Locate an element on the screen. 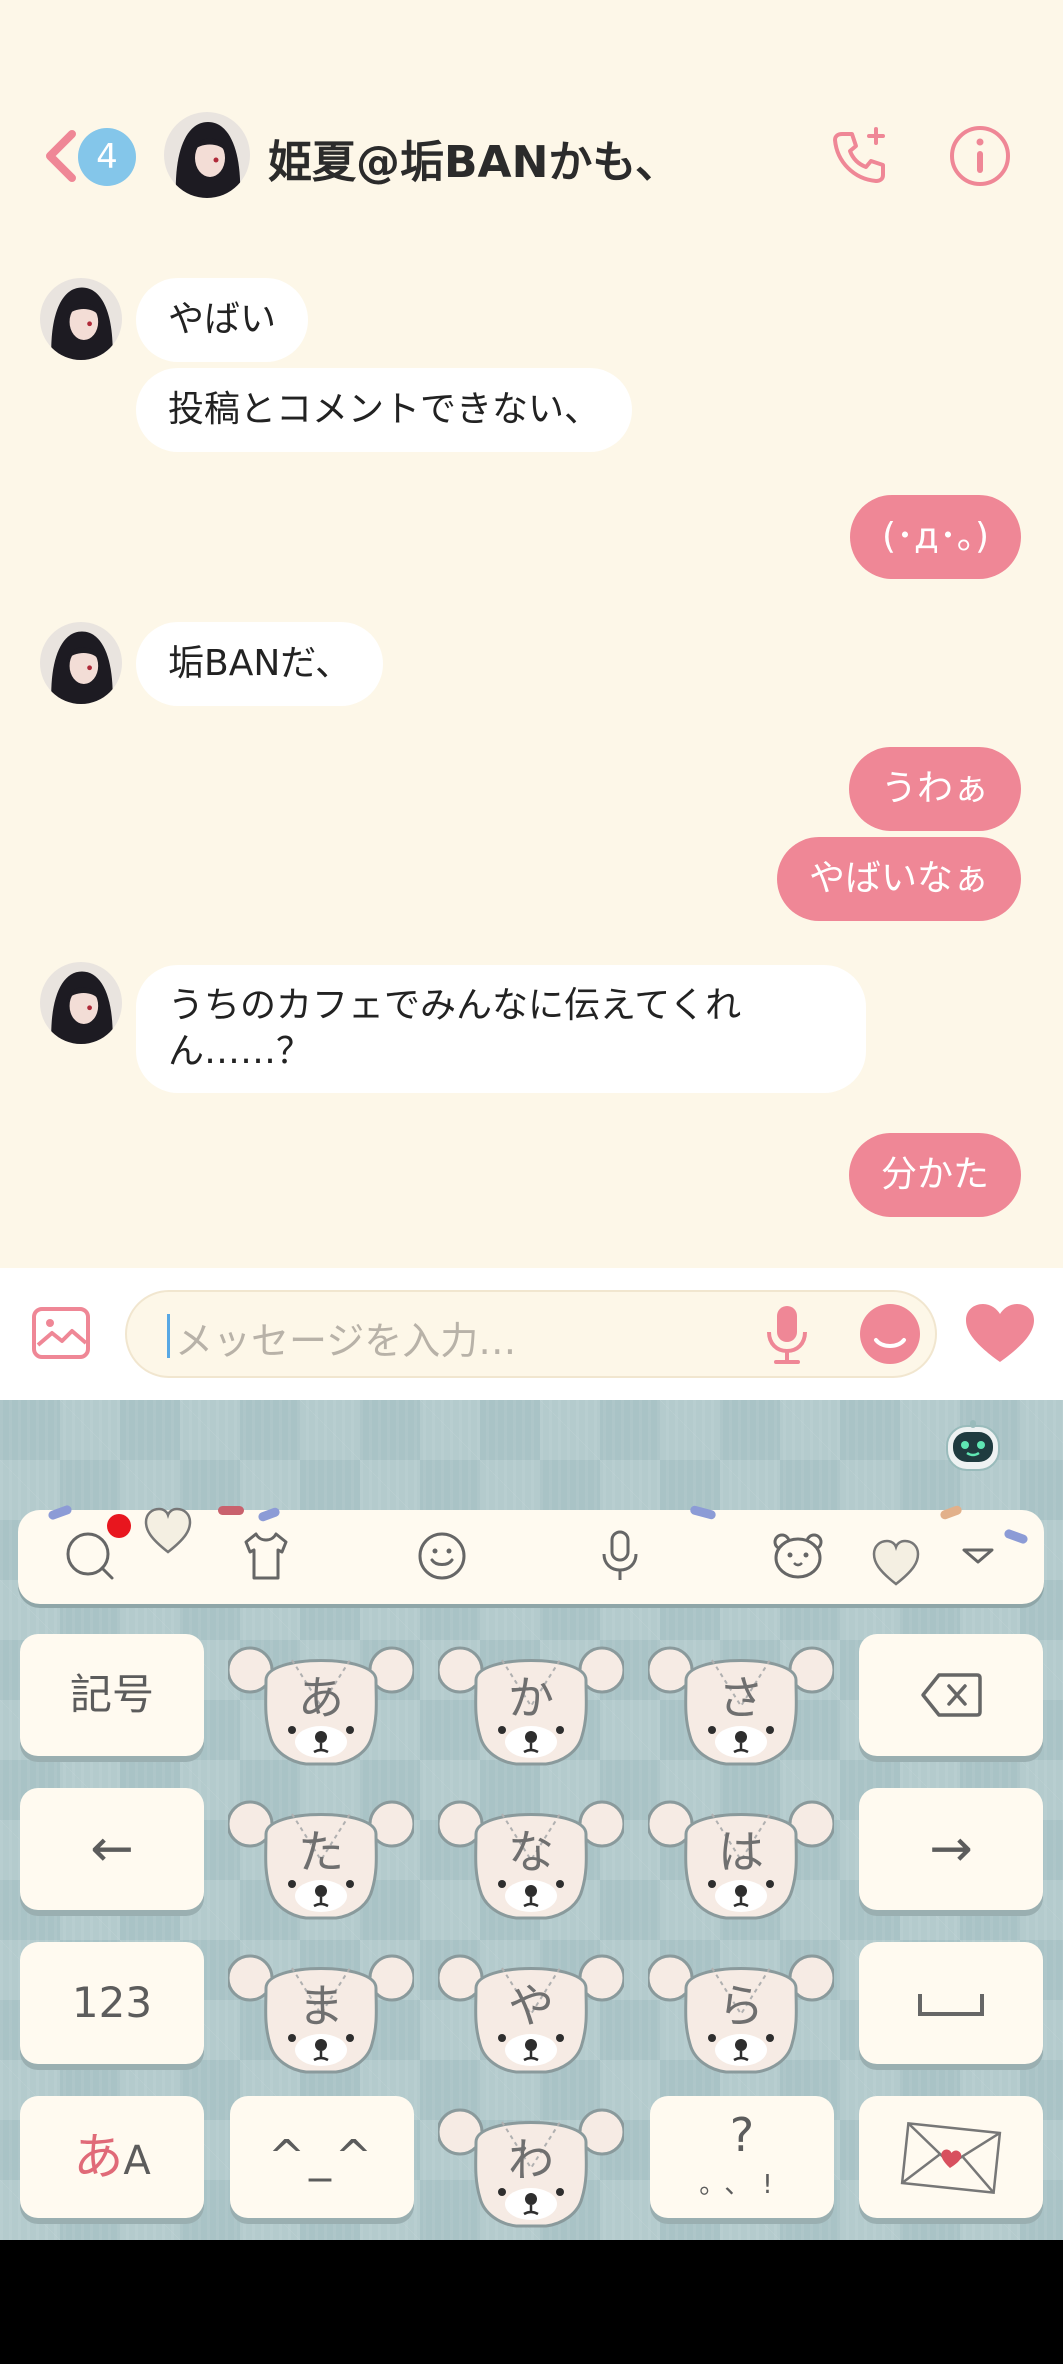  space-icon is located at coordinates (951, 2005).